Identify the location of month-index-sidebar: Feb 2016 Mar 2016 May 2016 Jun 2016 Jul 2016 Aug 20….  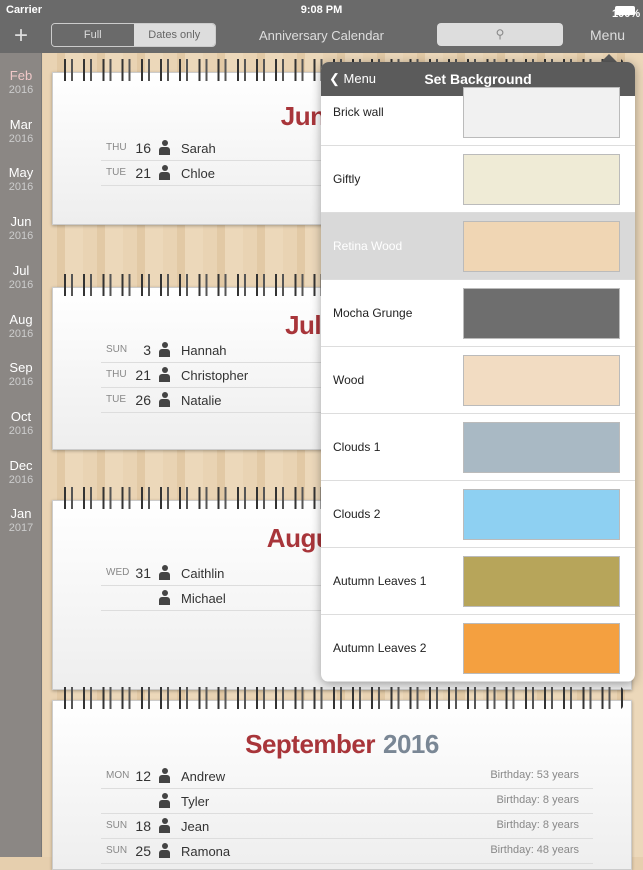
(21, 455).